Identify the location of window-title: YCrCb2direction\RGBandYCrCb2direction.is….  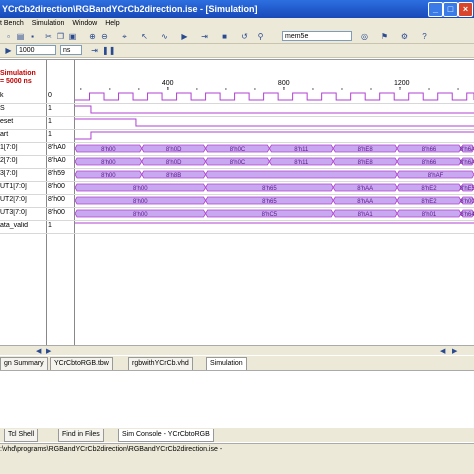
(130, 9).